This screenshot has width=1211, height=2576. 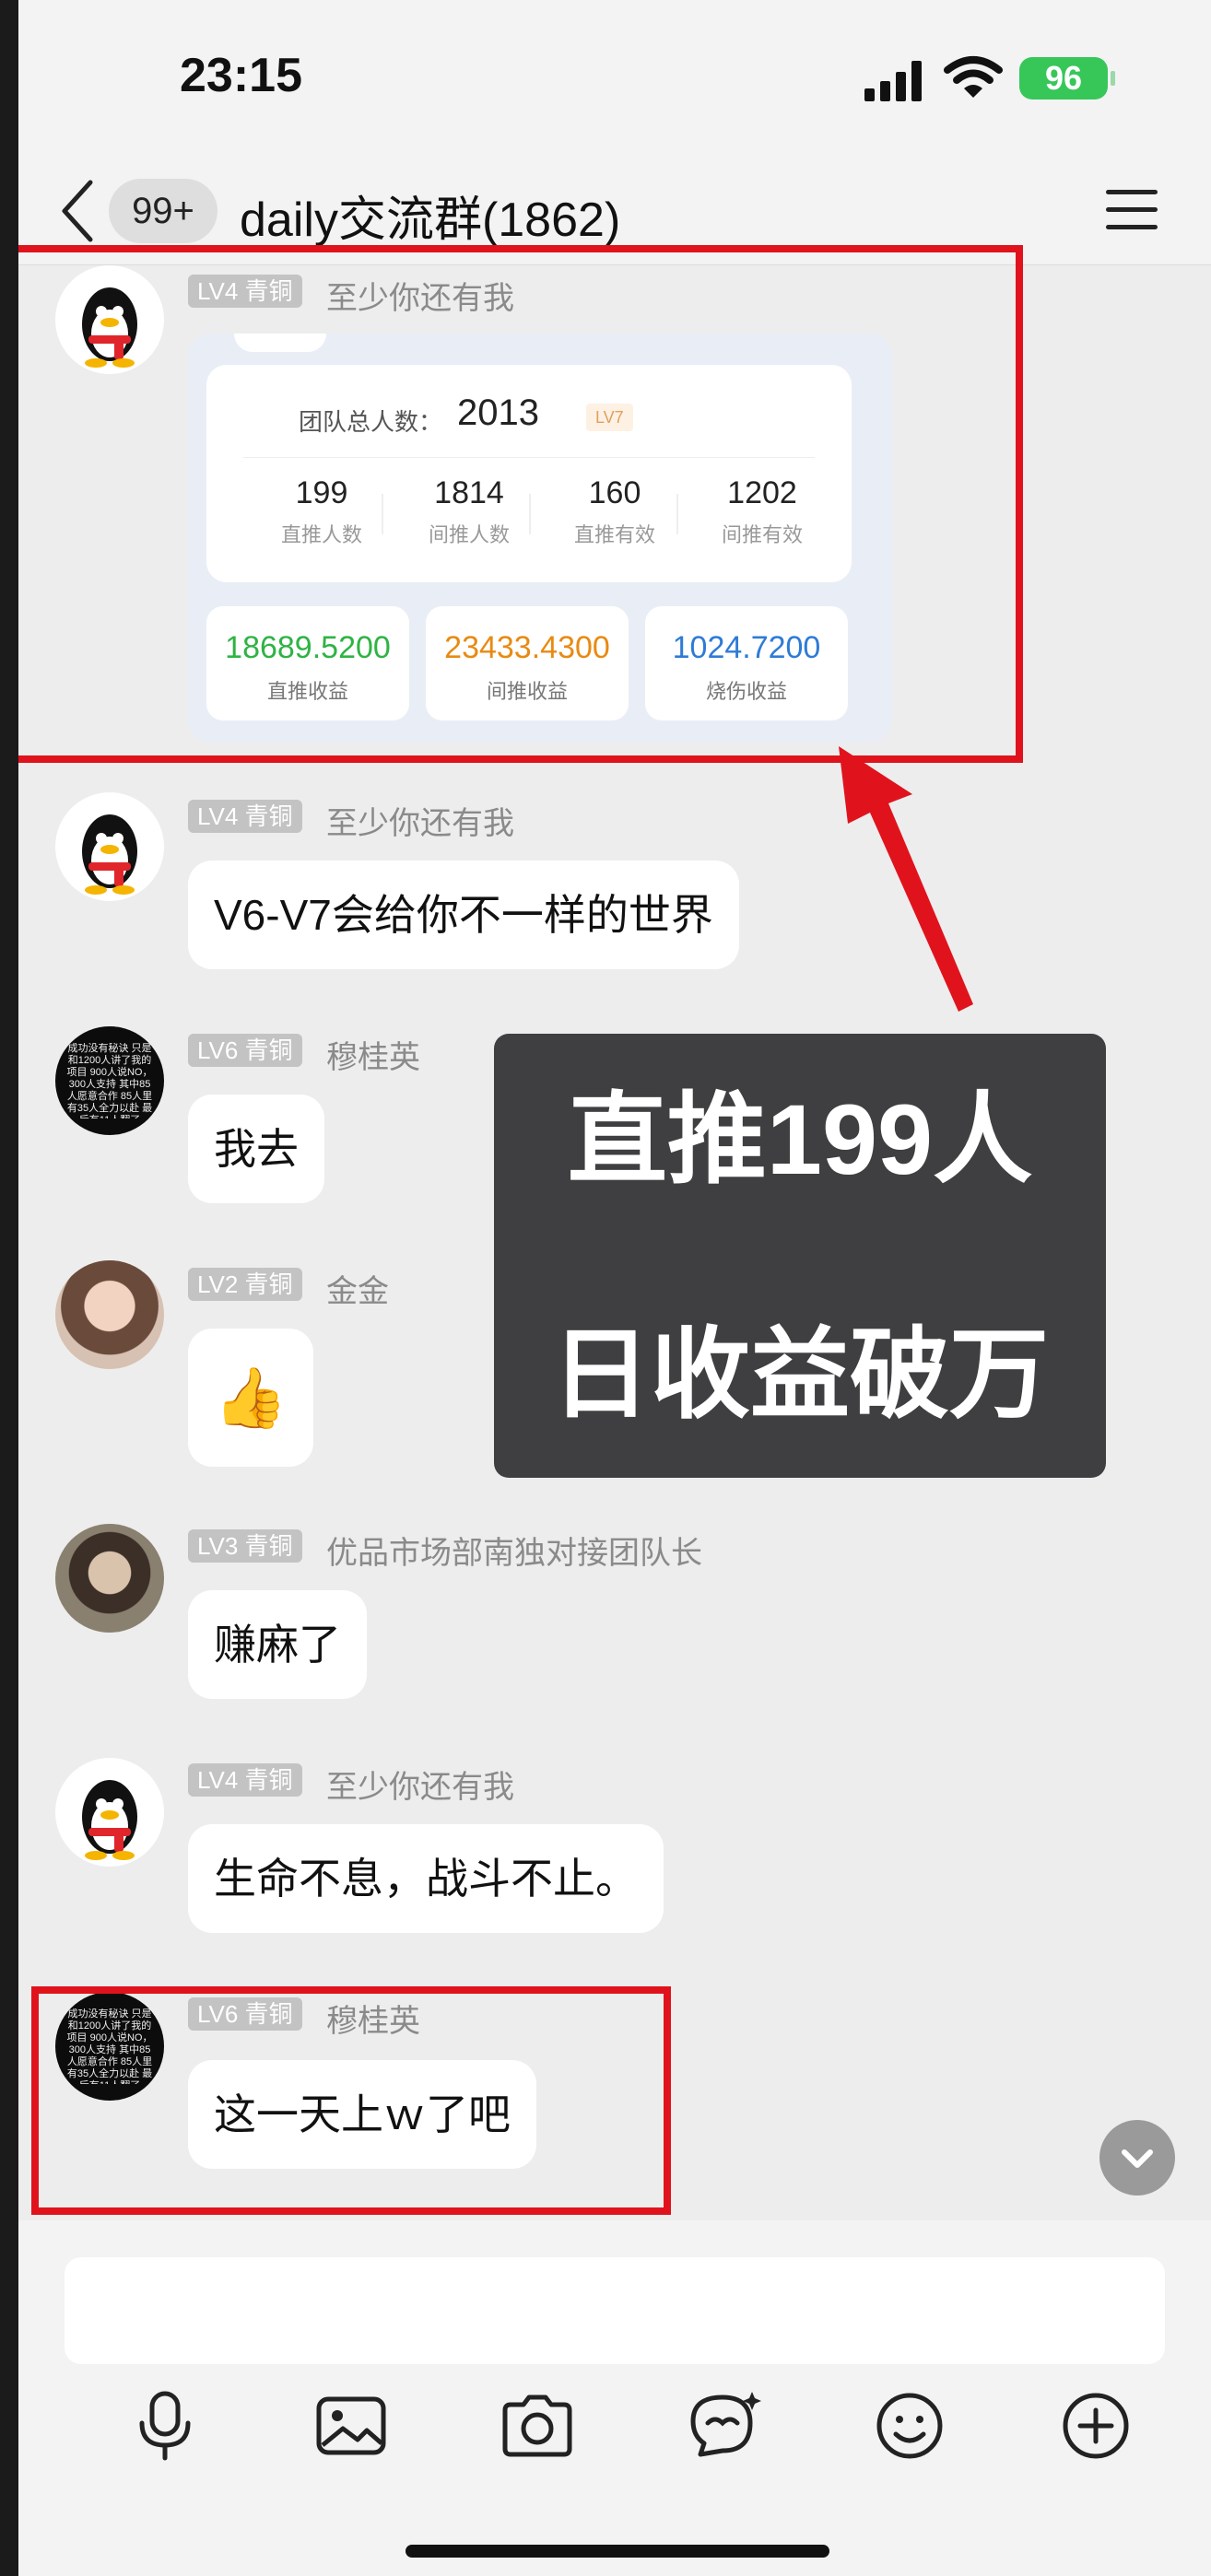 I want to click on input-bar, so click(x=614, y=2398).